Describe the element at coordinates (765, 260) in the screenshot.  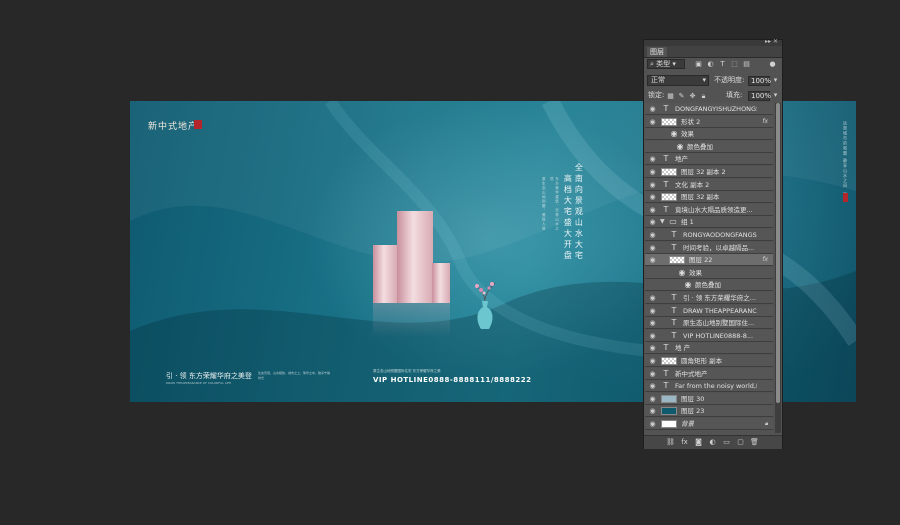
I see `layer-fx-icon: fx` at that location.